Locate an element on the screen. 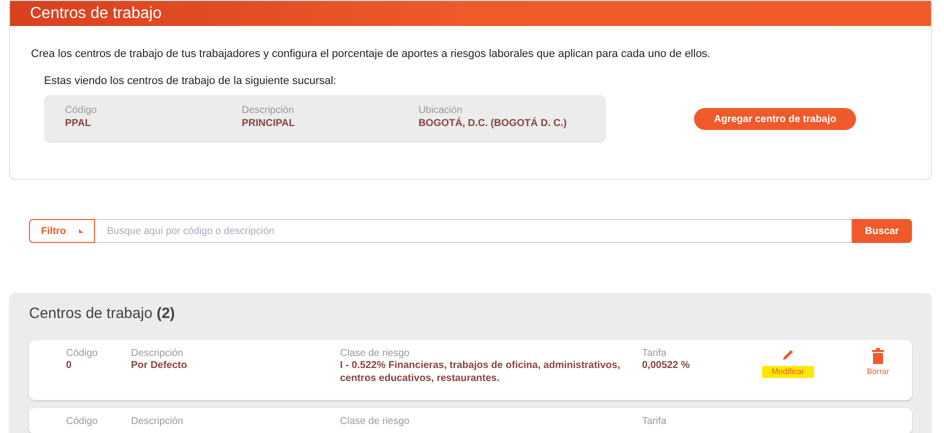 Image resolution: width=944 pixels, height=433 pixels. add-work-center-button: Agregar centro de trabajo is located at coordinates (775, 119).